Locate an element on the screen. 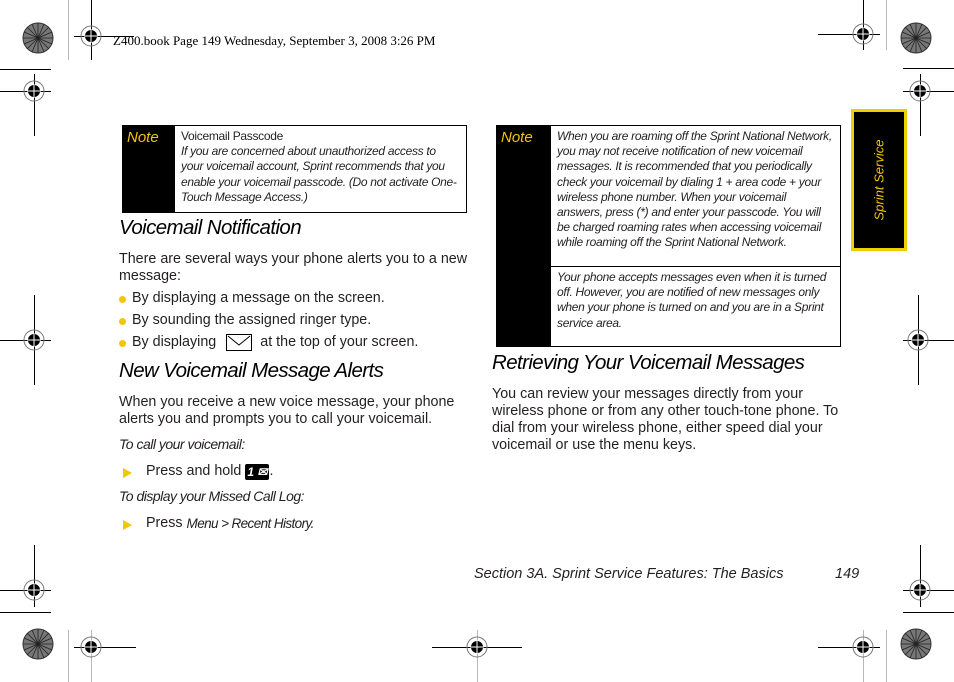 This screenshot has width=954, height=682. step-text: Press and hold is located at coordinates (194, 471).